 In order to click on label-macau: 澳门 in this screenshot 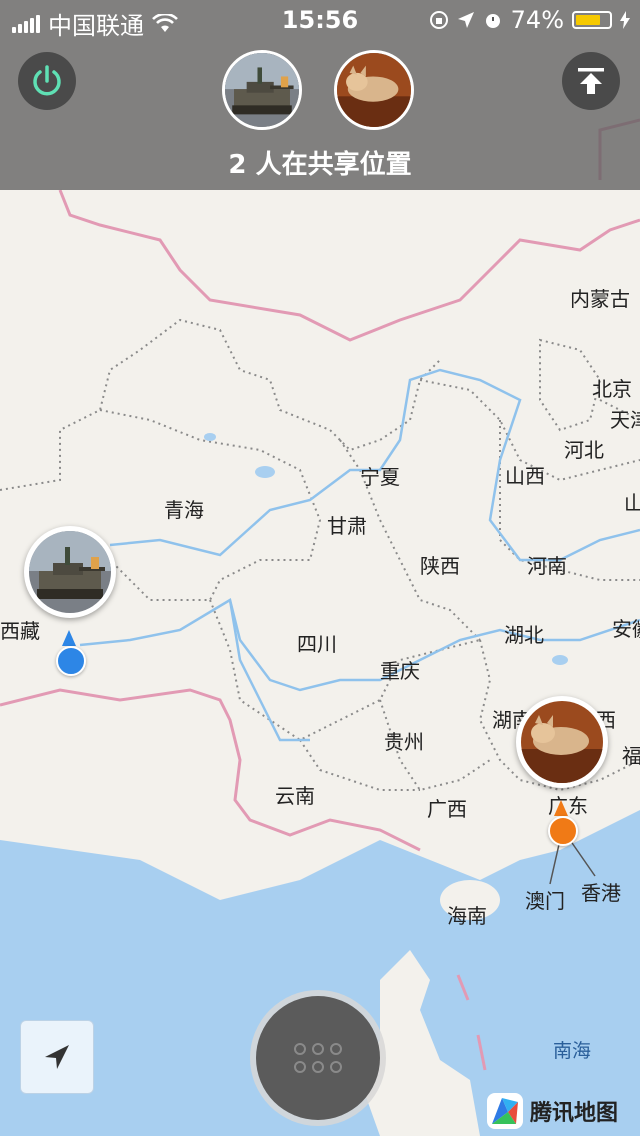, I will do `click(545, 901)`.